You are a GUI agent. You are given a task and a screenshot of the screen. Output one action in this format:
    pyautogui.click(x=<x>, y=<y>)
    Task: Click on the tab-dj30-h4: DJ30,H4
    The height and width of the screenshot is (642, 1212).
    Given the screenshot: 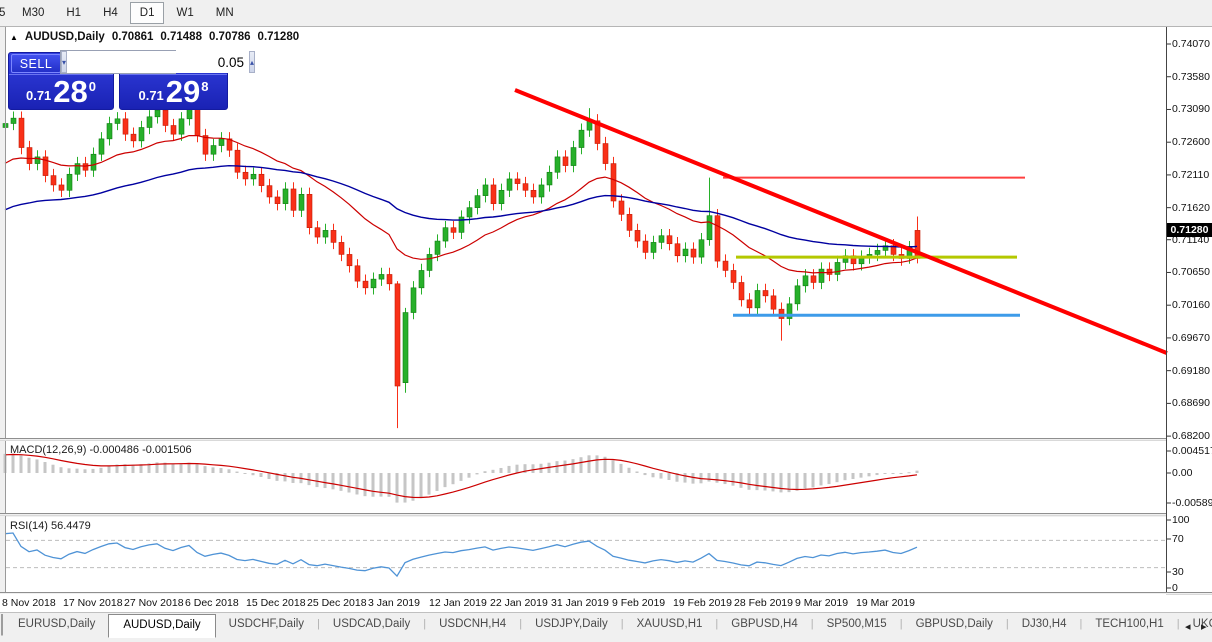 What is the action you would take?
    pyautogui.click(x=1044, y=624)
    